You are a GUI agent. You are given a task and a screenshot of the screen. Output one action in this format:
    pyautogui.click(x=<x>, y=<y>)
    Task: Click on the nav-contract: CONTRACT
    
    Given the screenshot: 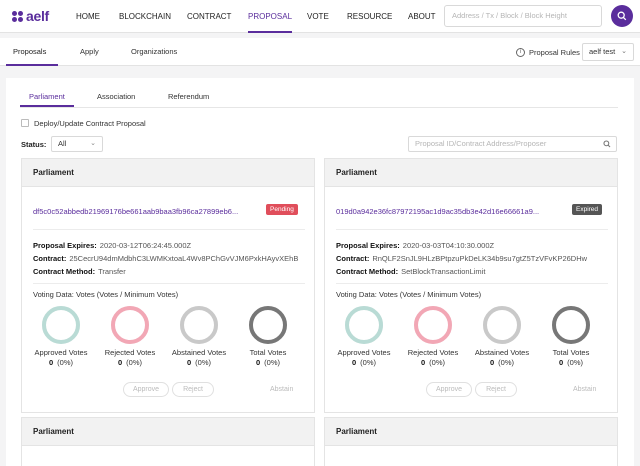 What is the action you would take?
    pyautogui.click(x=209, y=16)
    